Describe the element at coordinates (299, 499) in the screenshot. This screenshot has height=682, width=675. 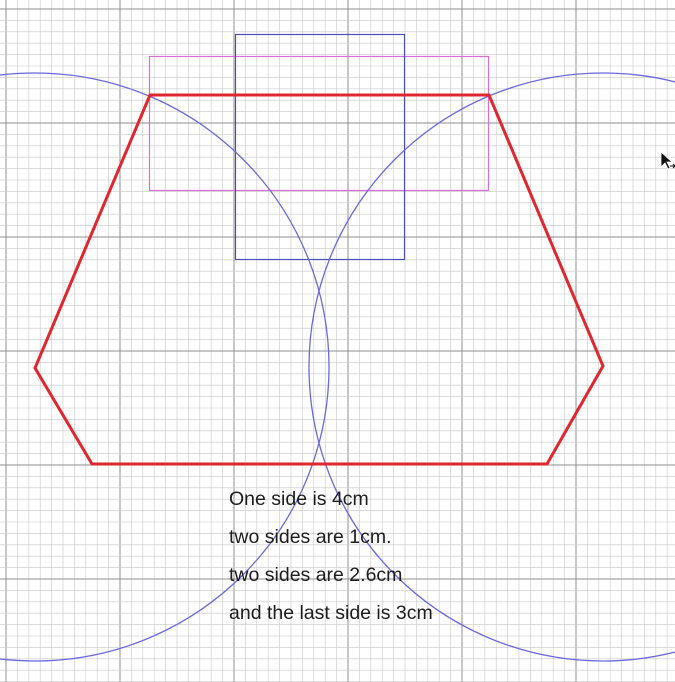
I see `note-line-1: One side is 4cm` at that location.